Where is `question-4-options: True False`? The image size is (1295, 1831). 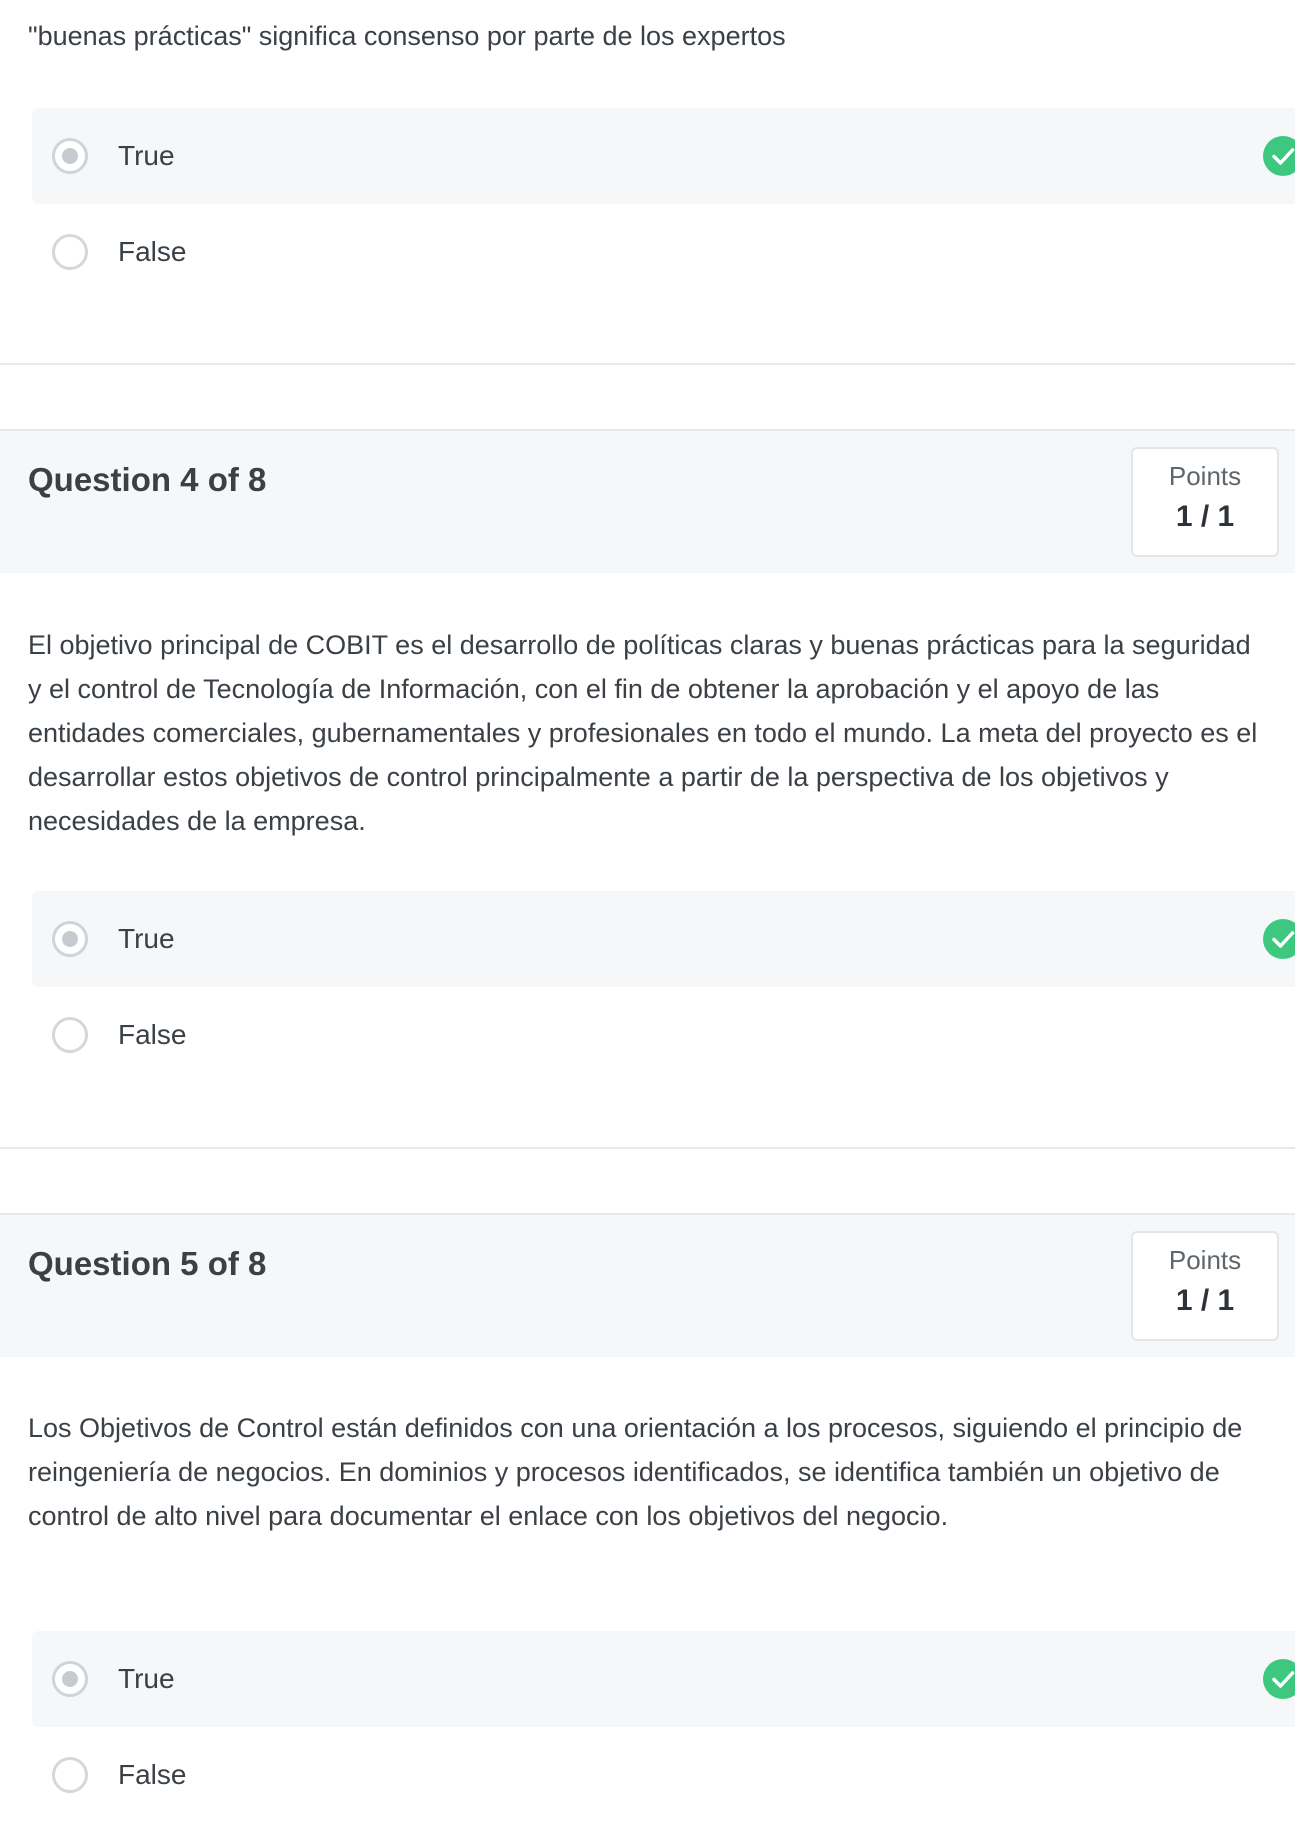
question-4-options: True False is located at coordinates (647, 987).